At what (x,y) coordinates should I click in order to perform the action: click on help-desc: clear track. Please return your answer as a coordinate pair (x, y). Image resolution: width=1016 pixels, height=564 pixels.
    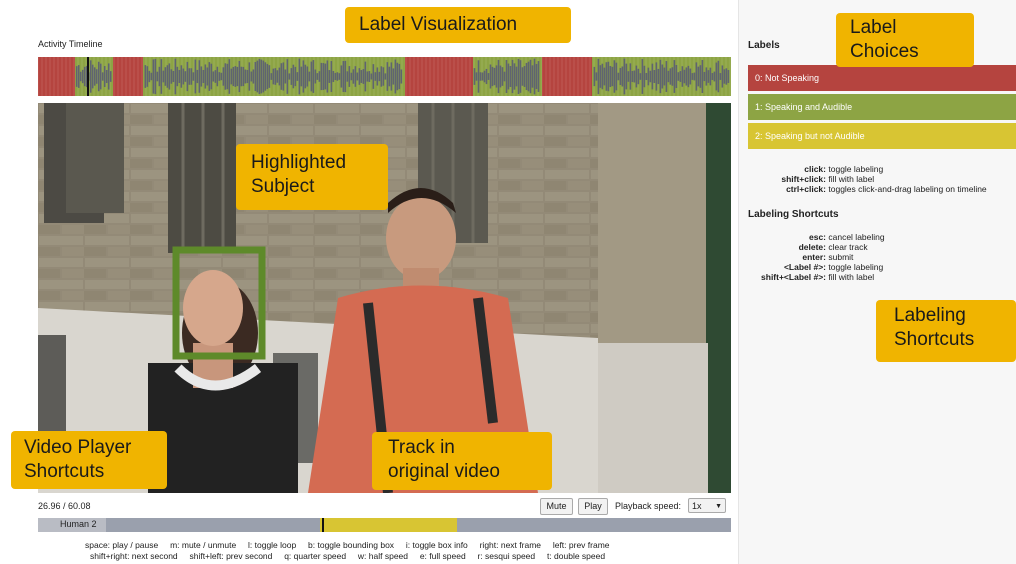
    Looking at the image, I should click on (848, 247).